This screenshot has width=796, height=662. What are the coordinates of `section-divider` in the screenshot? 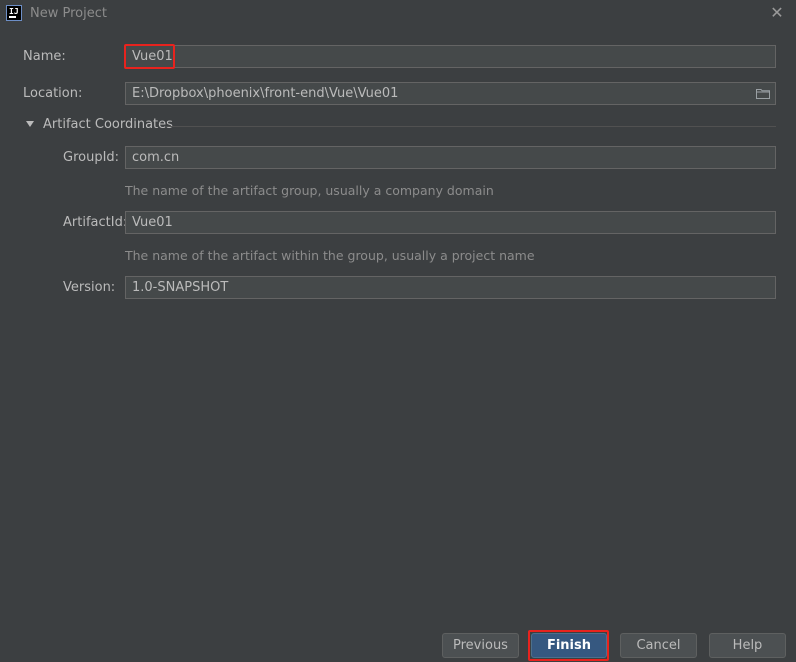 It's located at (471, 126).